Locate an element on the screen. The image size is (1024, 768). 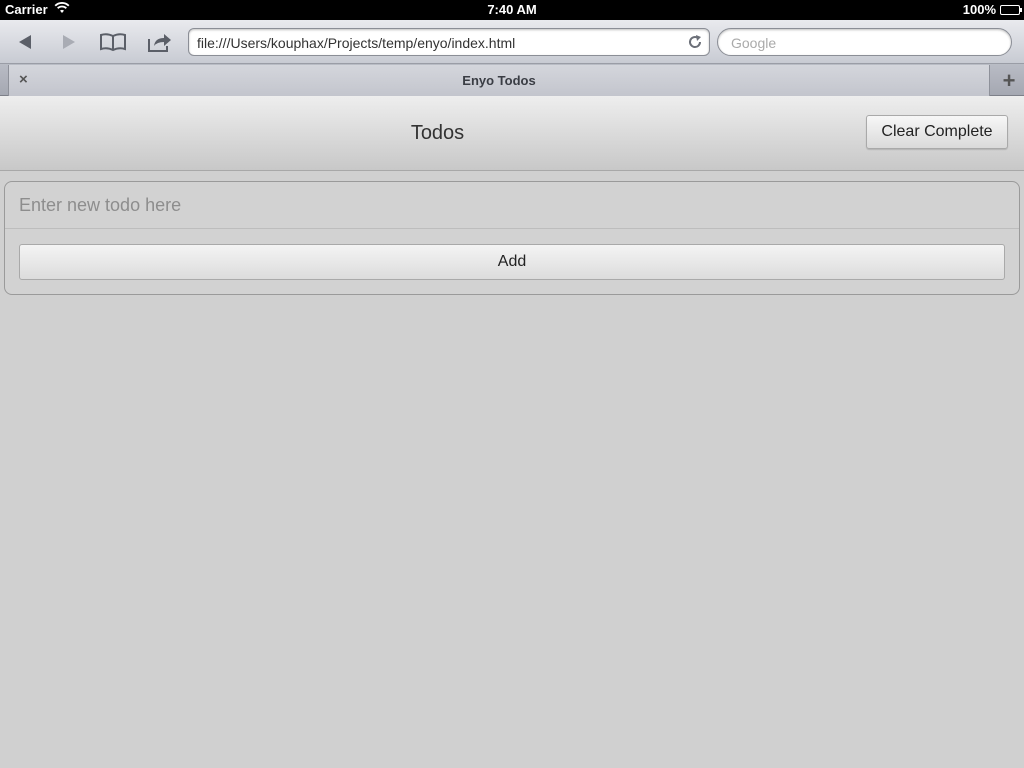
bookmarks-book-icon is located at coordinates (113, 42).